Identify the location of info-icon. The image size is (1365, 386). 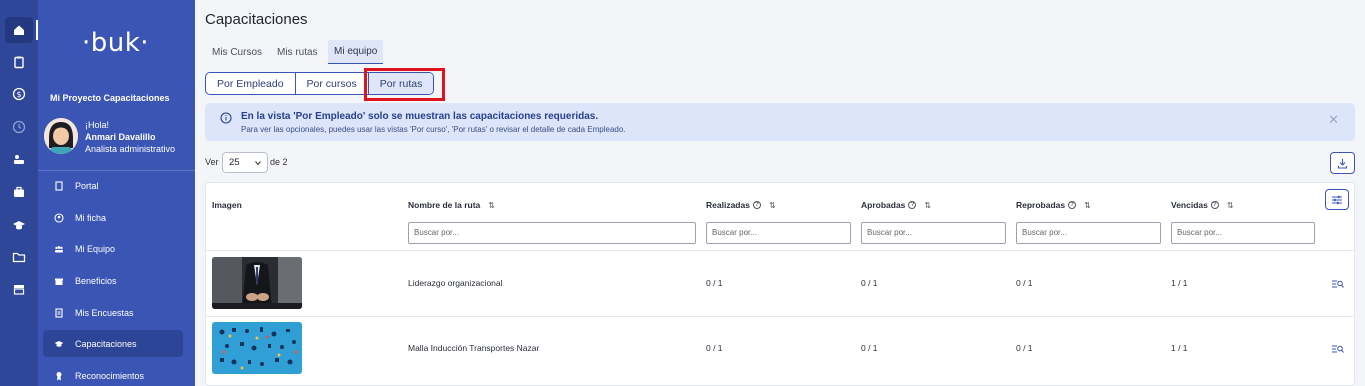
(226, 118).